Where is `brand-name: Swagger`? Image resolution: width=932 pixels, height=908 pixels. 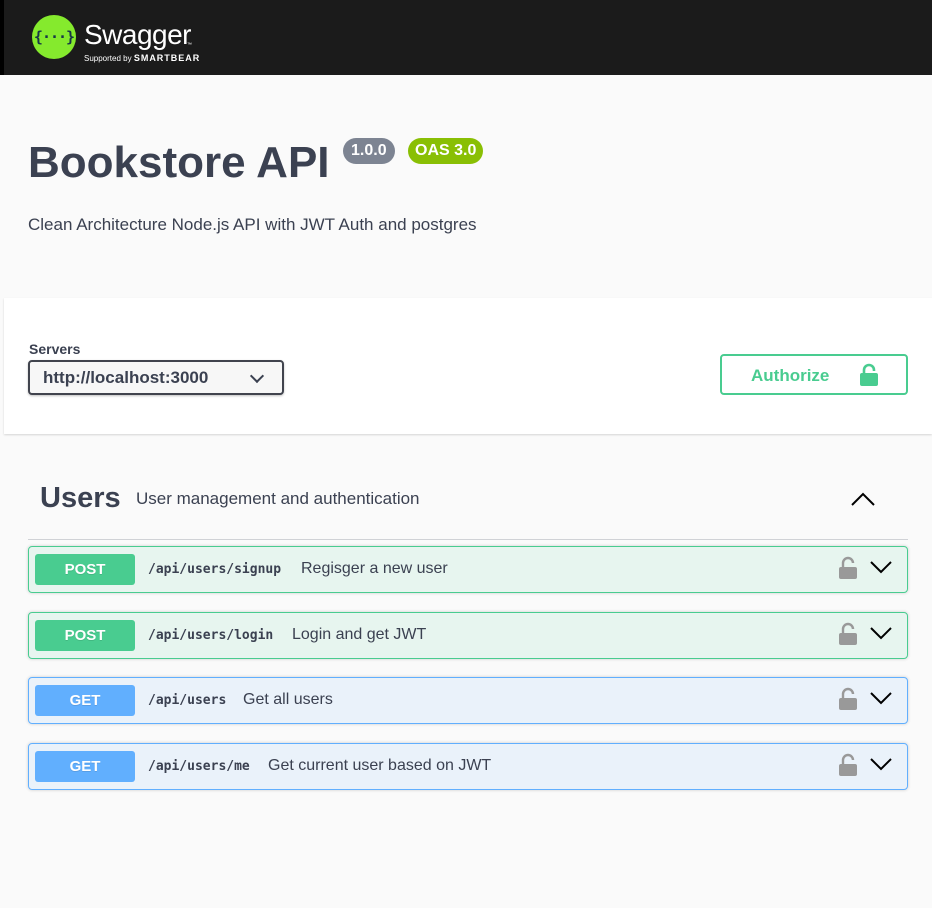
brand-name: Swagger is located at coordinates (138, 34).